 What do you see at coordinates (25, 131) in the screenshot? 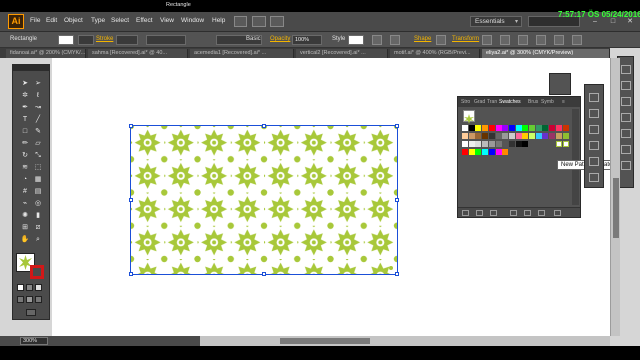
I see `rectangle-tool-icon: □` at bounding box center [25, 131].